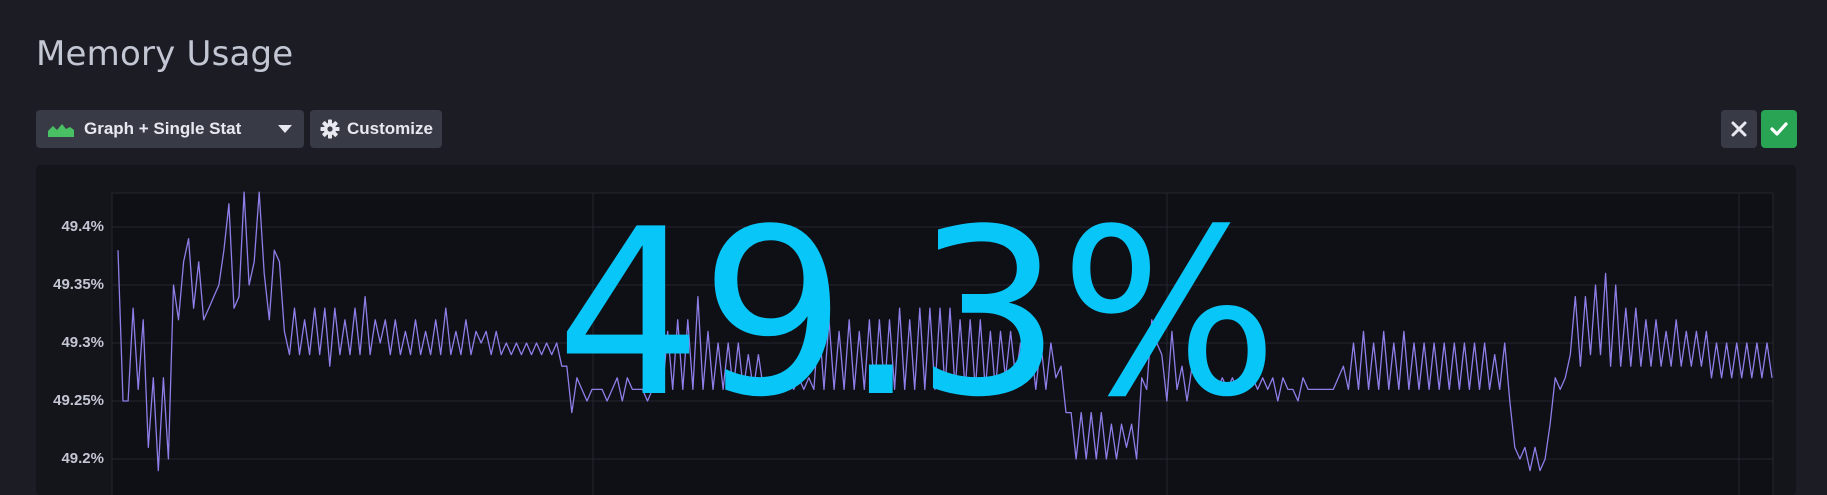 This screenshot has height=495, width=1827. I want to click on visualization-type-dropdown: Graph + Single Stat, so click(170, 129).